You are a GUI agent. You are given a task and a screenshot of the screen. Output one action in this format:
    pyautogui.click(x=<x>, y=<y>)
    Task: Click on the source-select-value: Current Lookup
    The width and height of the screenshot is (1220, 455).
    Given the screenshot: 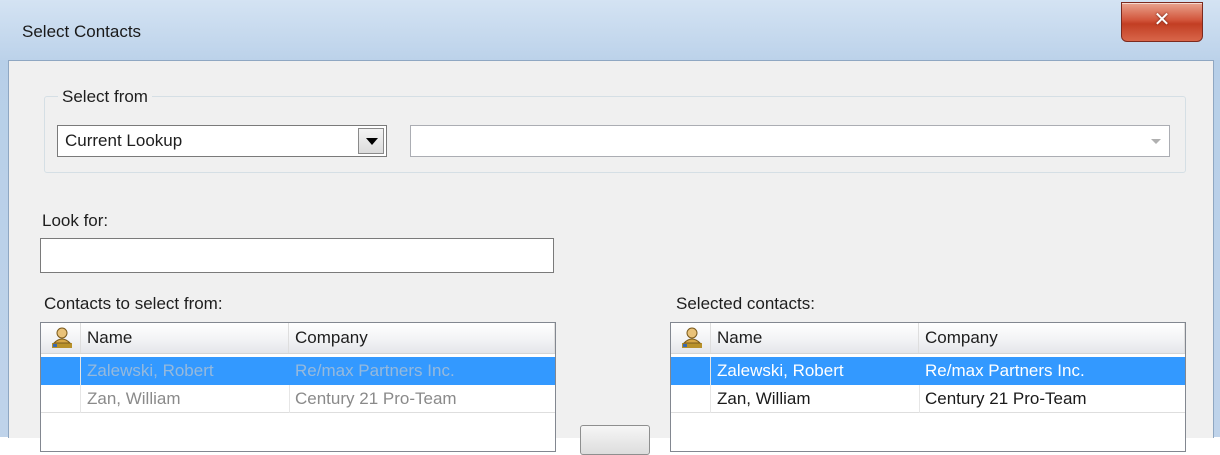 What is the action you would take?
    pyautogui.click(x=124, y=140)
    